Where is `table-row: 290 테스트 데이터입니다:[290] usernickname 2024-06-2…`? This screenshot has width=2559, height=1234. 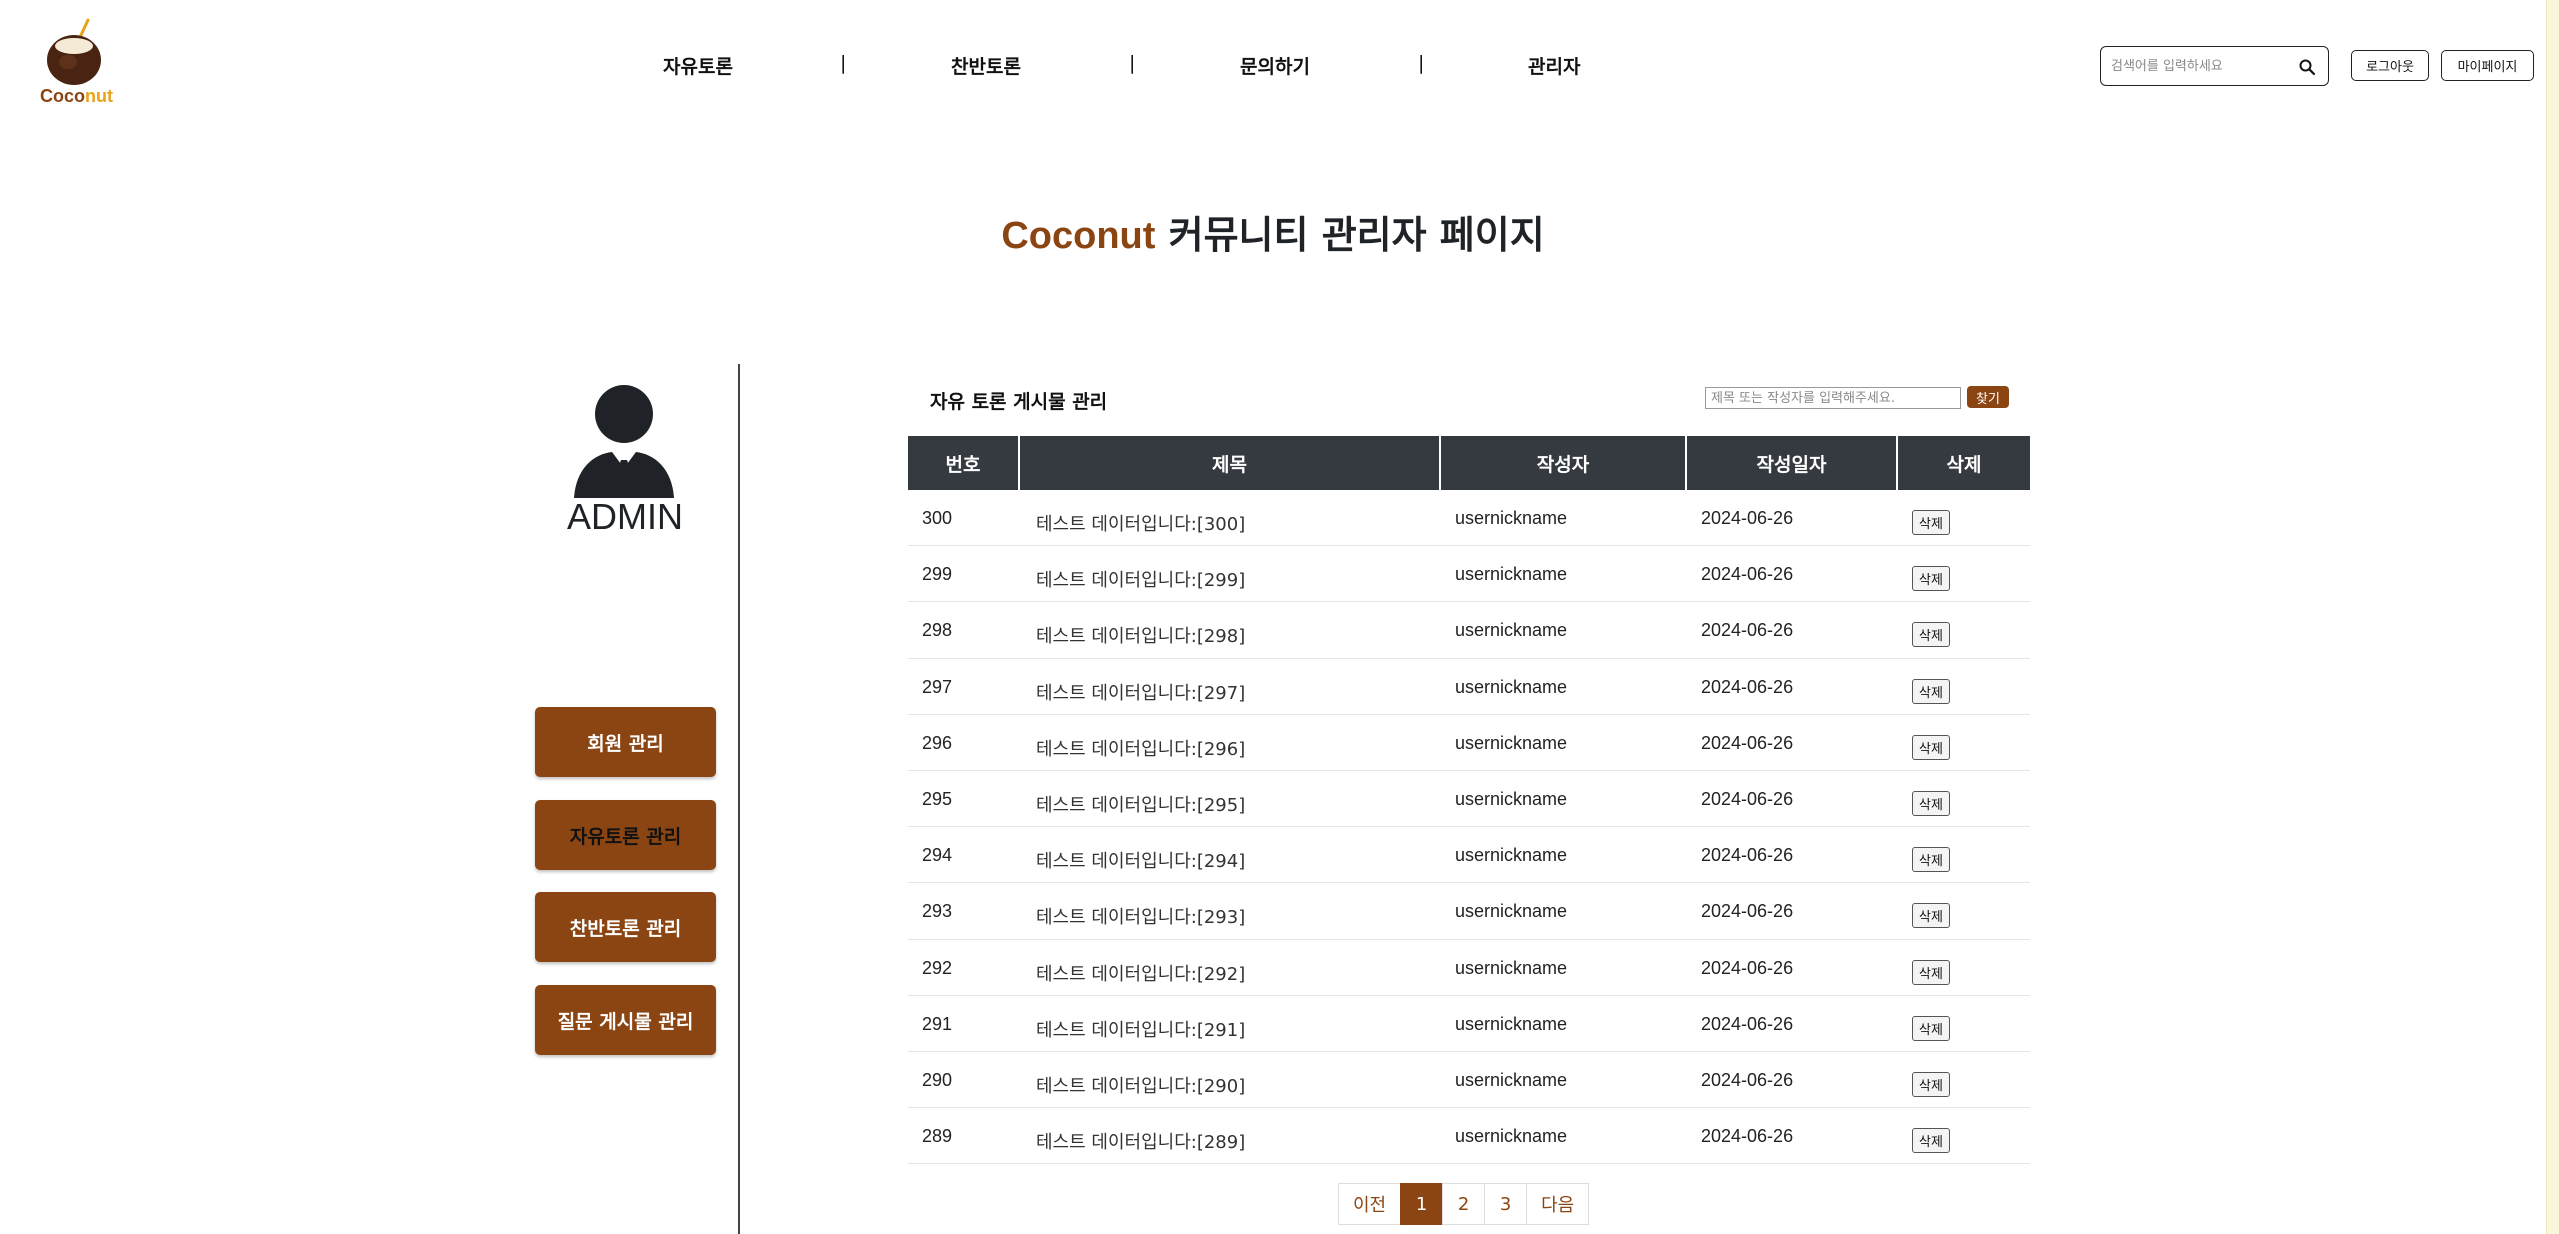 table-row: 290 테스트 데이터입니다:[290] usernickname 2024-06-2… is located at coordinates (1469, 1080).